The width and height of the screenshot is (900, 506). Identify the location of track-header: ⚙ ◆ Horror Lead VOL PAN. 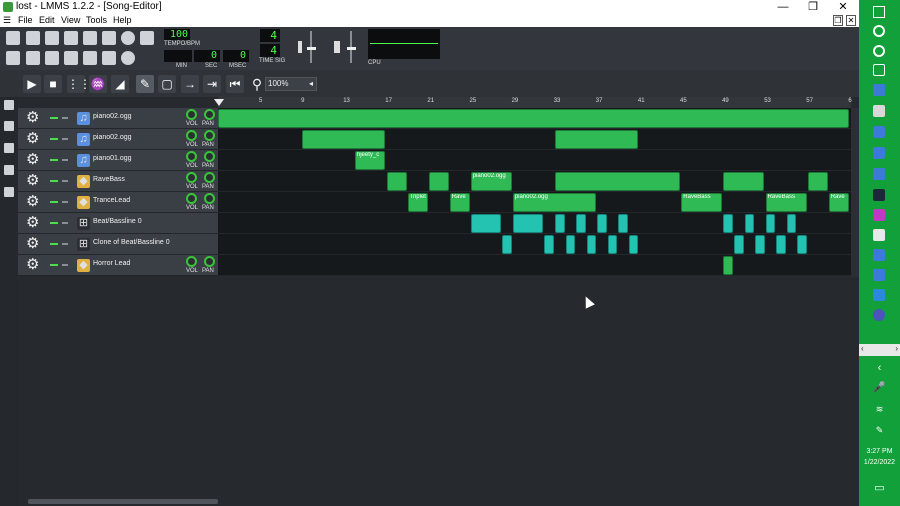
(118, 265).